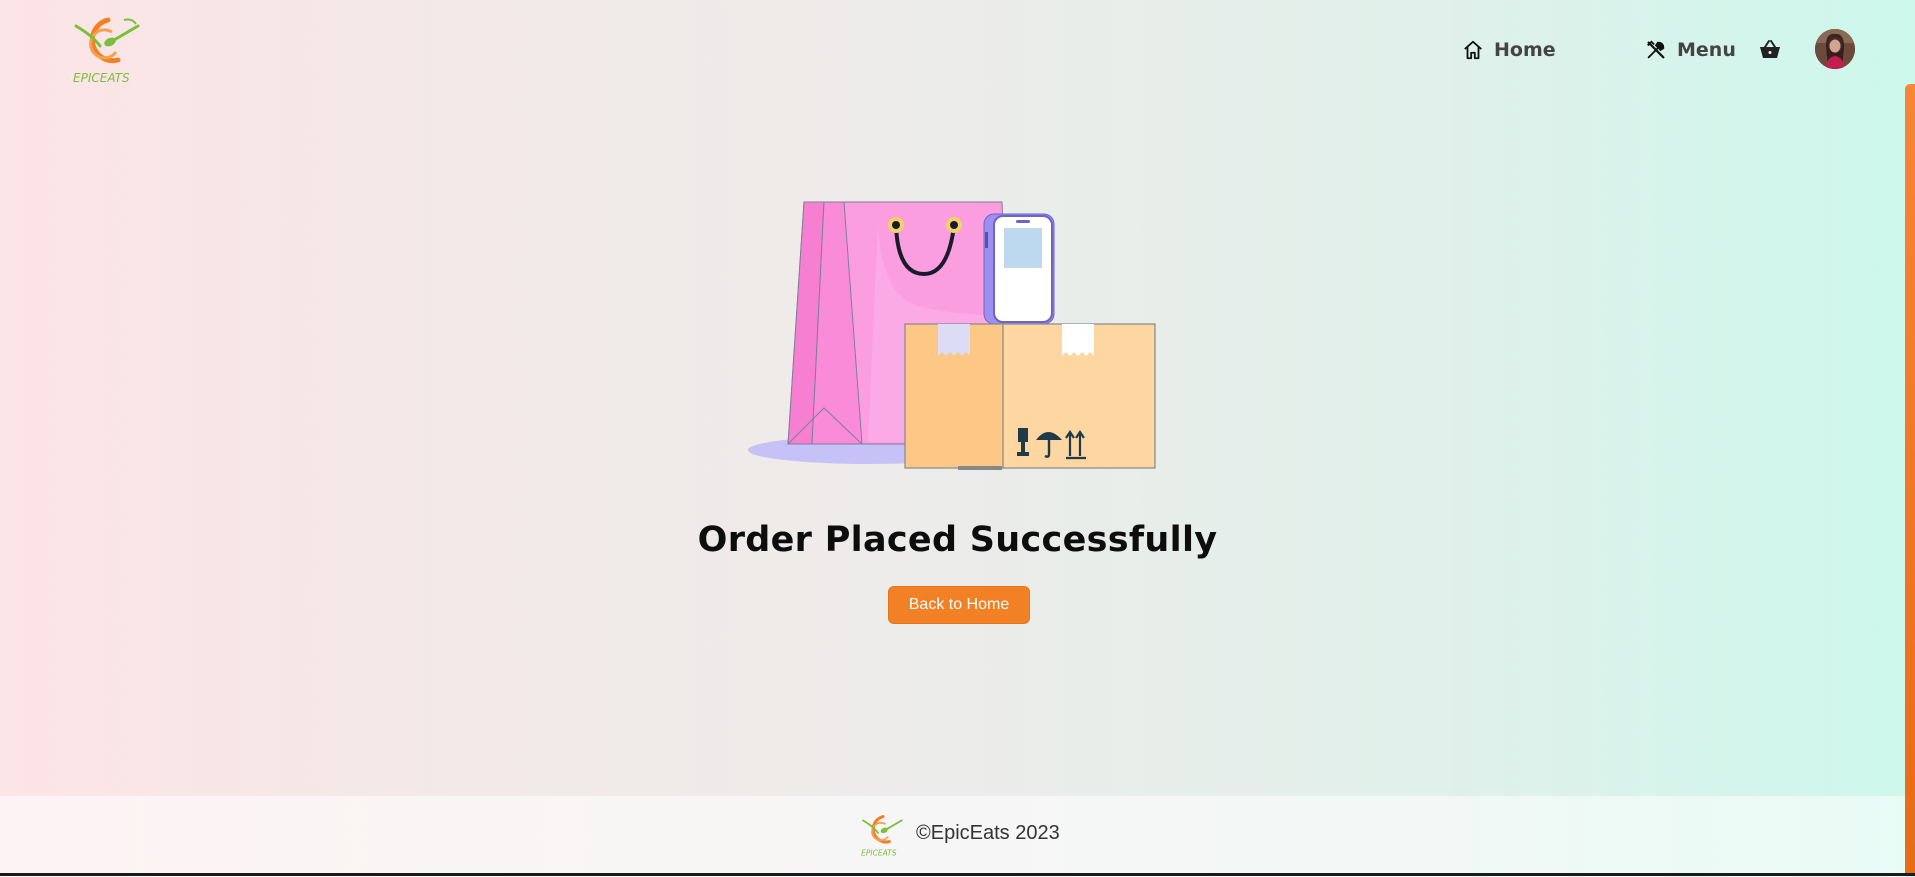 The image size is (1915, 877). Describe the element at coordinates (1473, 50) in the screenshot. I see `home-icon` at that location.